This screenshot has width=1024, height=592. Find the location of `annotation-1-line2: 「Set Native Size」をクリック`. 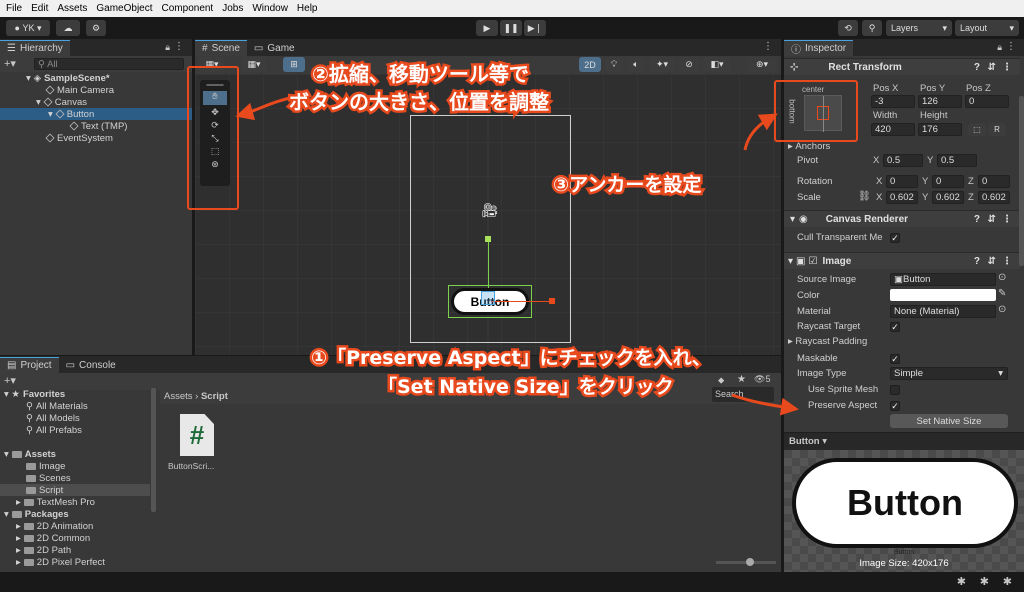

annotation-1-line2: 「Set Native Size」をクリック is located at coordinates (526, 387).